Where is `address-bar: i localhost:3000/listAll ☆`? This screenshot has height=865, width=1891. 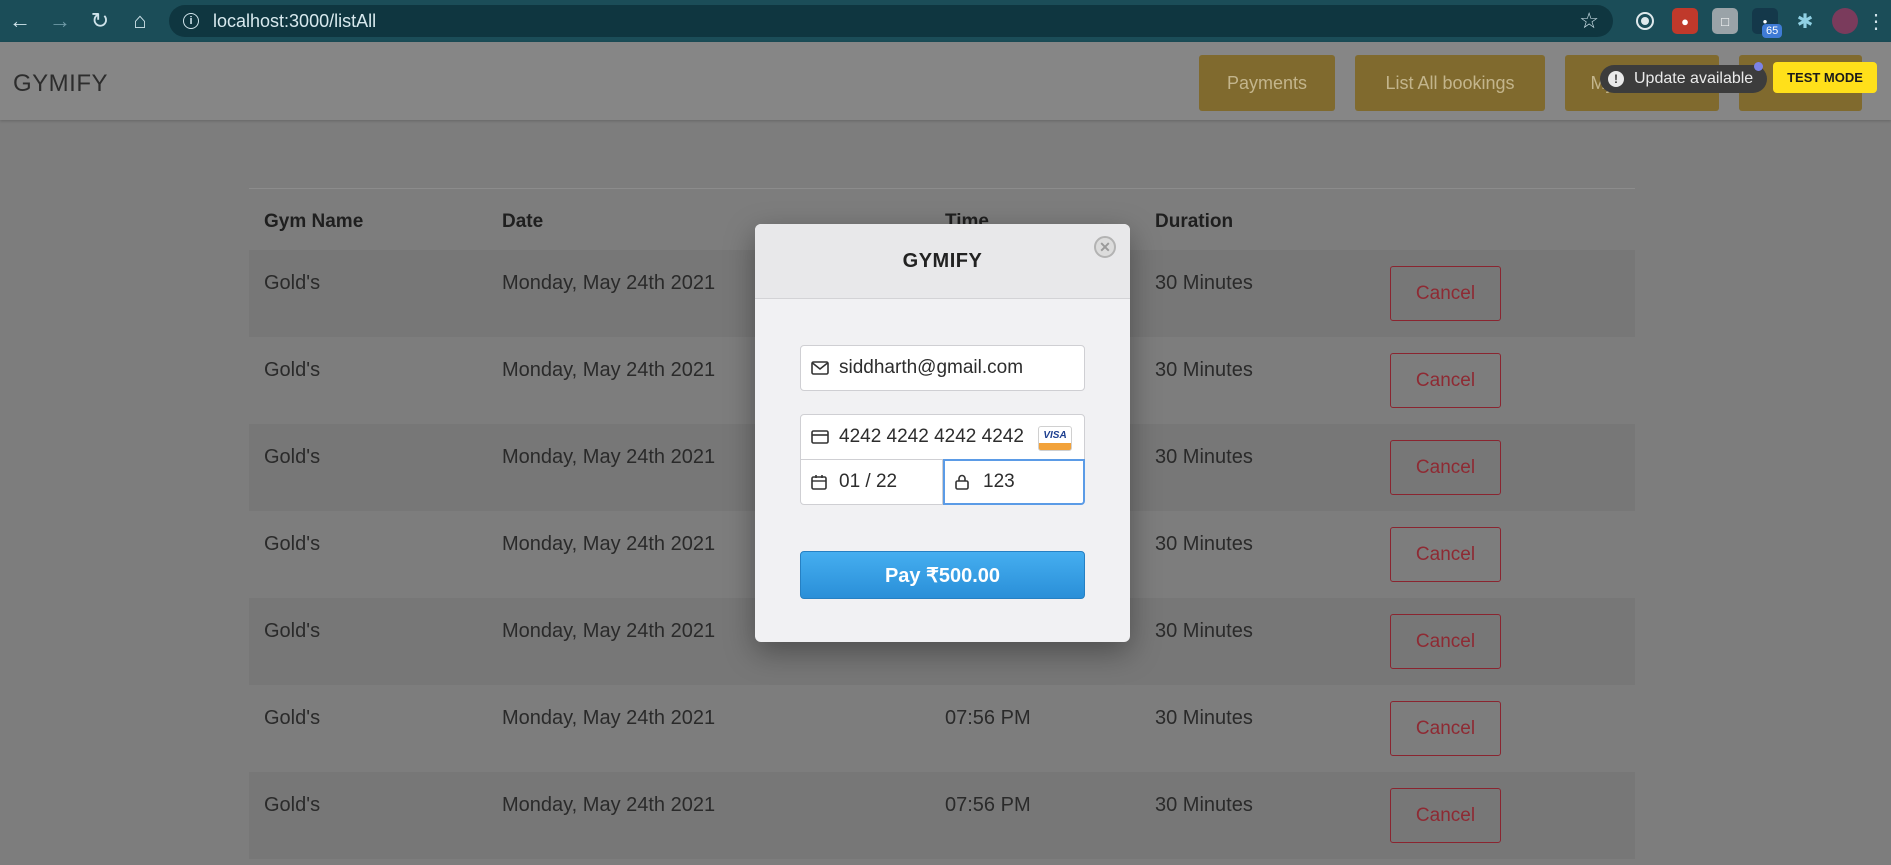
address-bar: i localhost:3000/listAll ☆ is located at coordinates (891, 21).